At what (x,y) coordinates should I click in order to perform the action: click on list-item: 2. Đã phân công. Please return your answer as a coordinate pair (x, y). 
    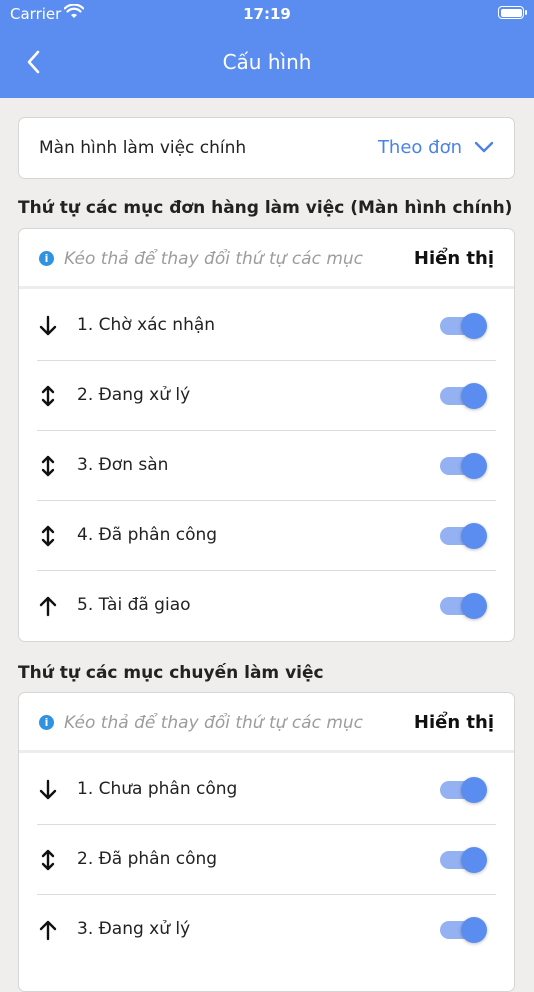
    Looking at the image, I should click on (266, 860).